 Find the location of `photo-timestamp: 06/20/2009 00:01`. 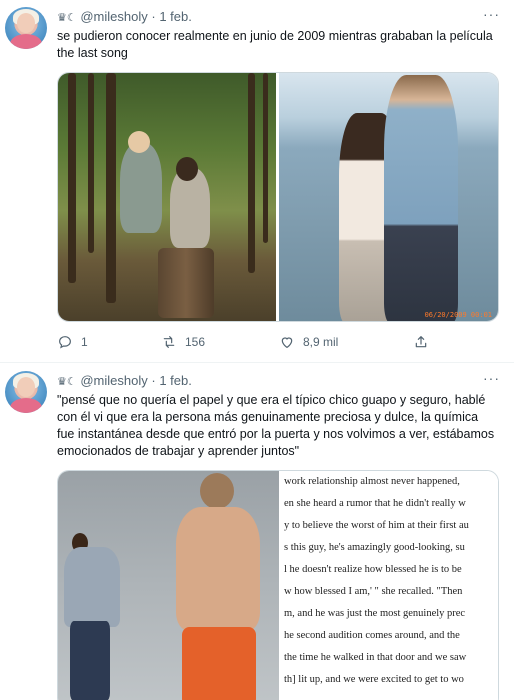

photo-timestamp: 06/20/2009 00:01 is located at coordinates (458, 315).